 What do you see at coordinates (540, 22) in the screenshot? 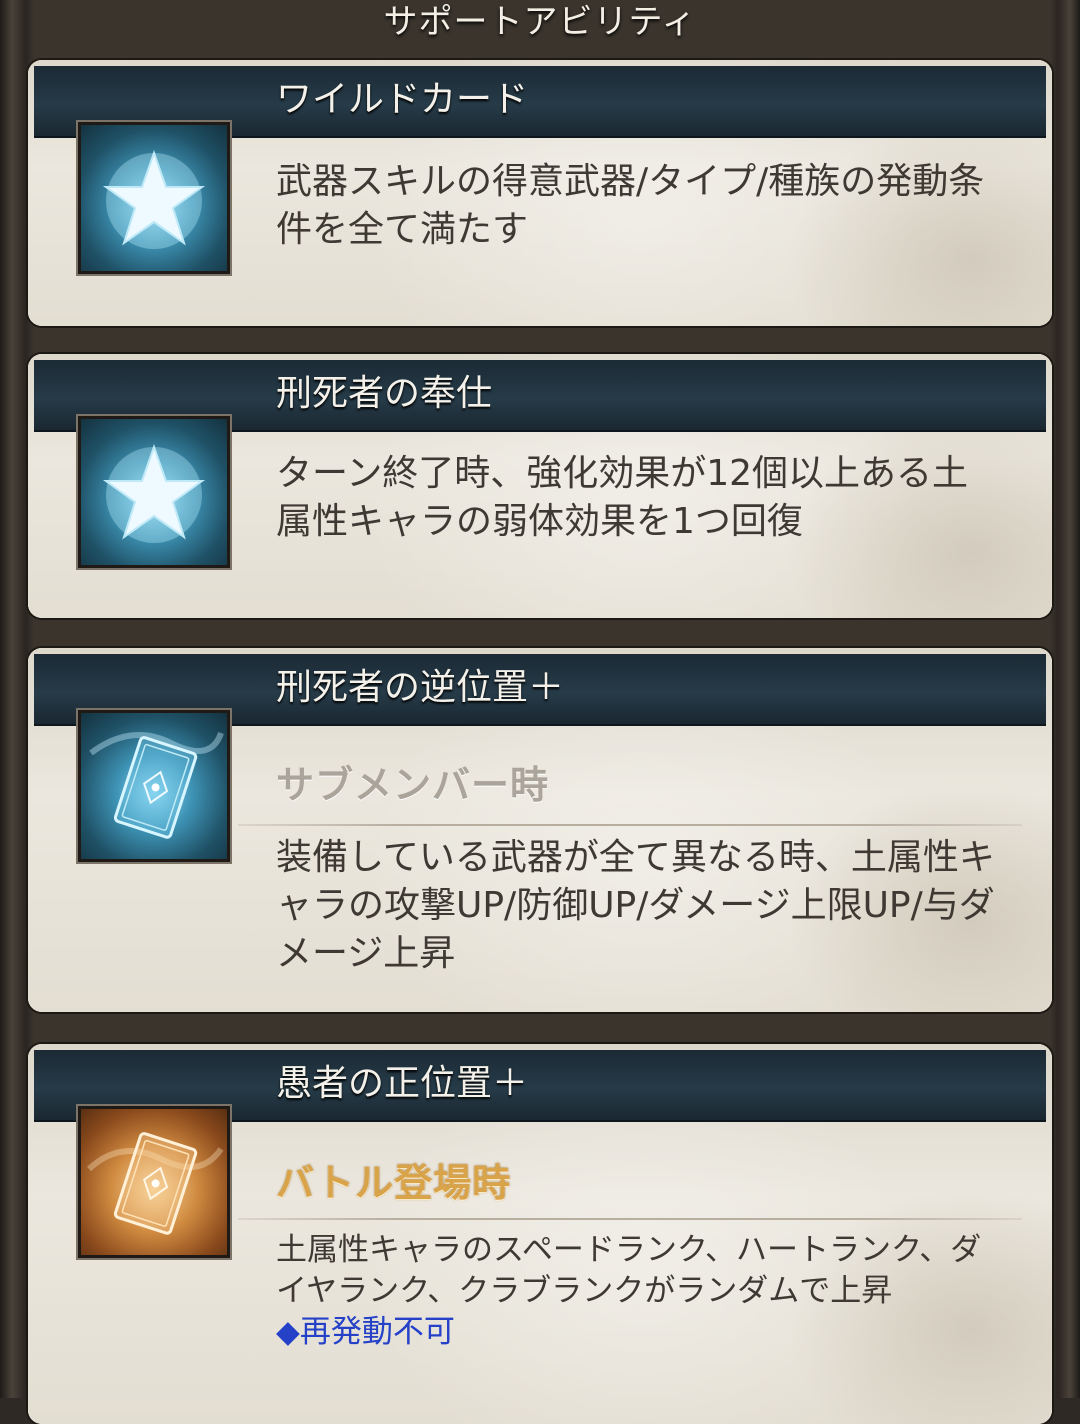
I see `section-title: サポートアビリティ` at bounding box center [540, 22].